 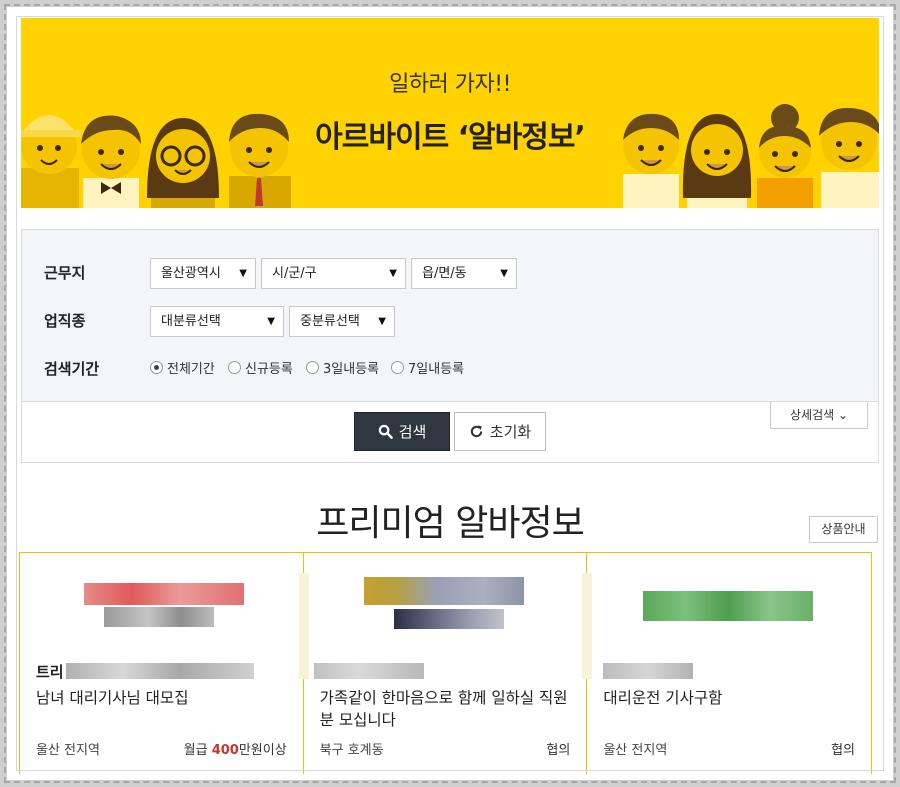 What do you see at coordinates (436, 369) in the screenshot?
I see `period-option-label: 7일내등록` at bounding box center [436, 369].